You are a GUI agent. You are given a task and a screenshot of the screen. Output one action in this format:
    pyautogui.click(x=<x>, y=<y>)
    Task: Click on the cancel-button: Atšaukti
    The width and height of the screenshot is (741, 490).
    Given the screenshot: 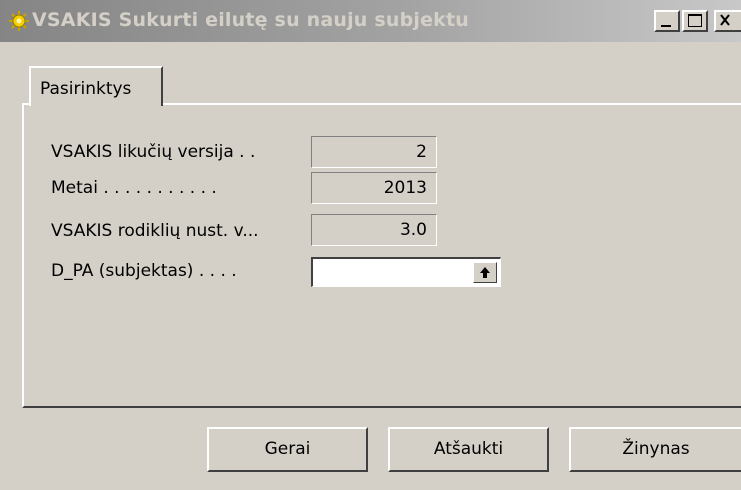 What is the action you would take?
    pyautogui.click(x=468, y=449)
    